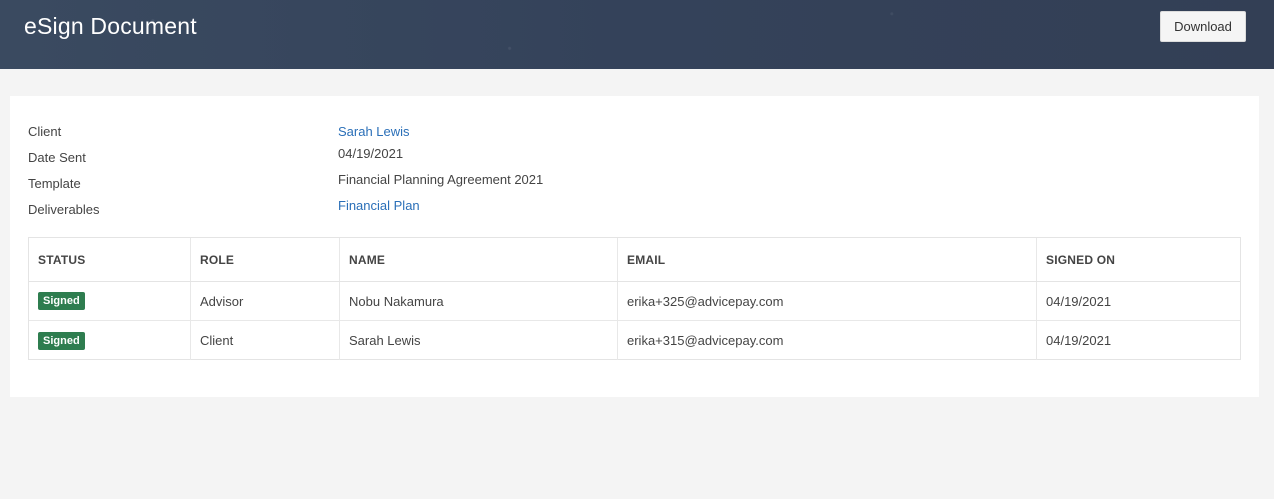 This screenshot has height=499, width=1274. I want to click on column-header-role: ROLE, so click(264, 259).